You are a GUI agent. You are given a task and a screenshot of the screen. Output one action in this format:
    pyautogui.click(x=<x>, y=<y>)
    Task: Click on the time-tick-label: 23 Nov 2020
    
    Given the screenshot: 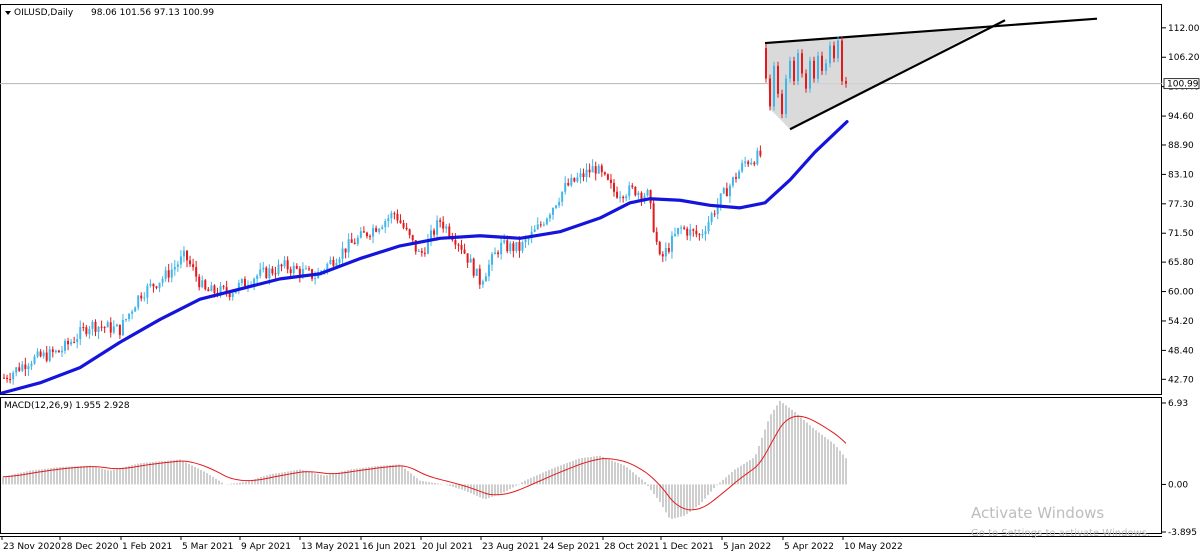 What is the action you would take?
    pyautogui.click(x=32, y=547)
    